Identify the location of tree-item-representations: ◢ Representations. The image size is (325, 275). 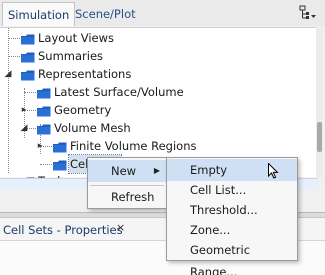
(150, 74).